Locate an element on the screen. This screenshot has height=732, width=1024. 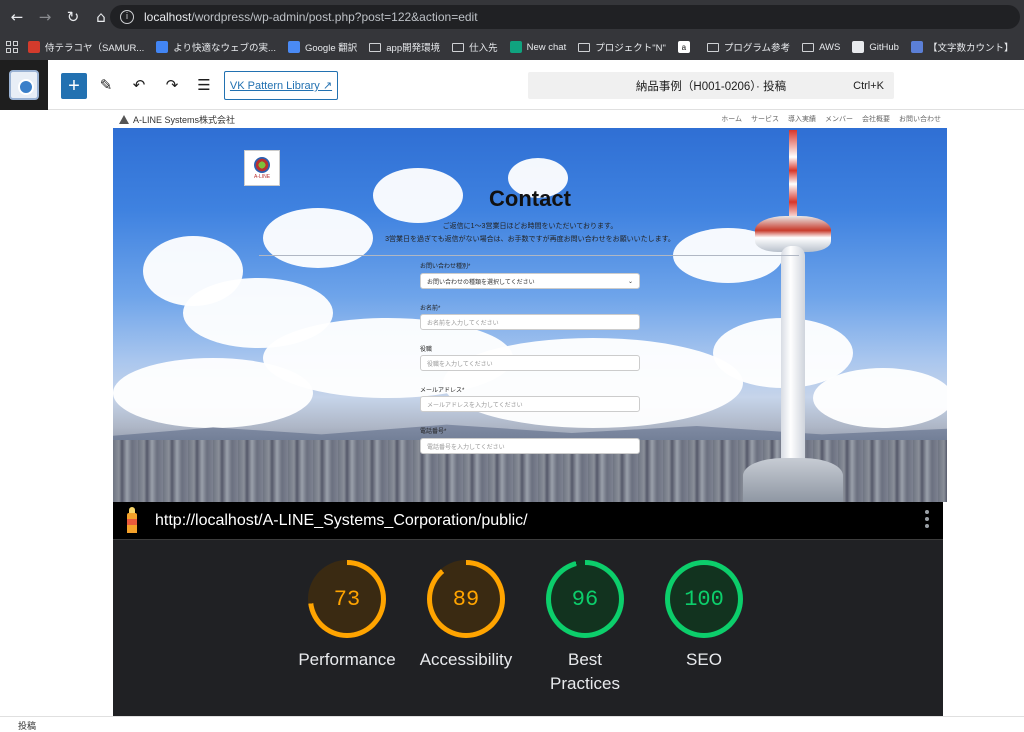
reload-icon: ↻ is located at coordinates (73, 17).